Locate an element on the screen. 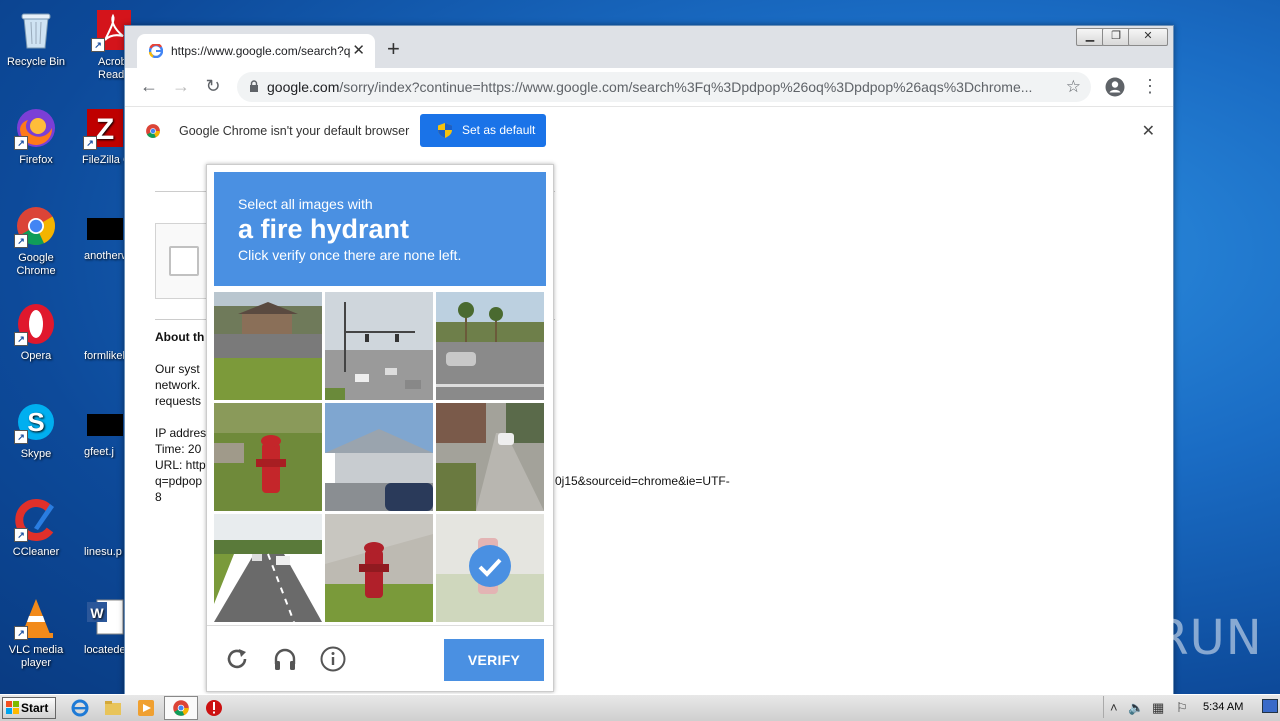 The image size is (1280, 721). image-grid is located at coordinates (380, 458).